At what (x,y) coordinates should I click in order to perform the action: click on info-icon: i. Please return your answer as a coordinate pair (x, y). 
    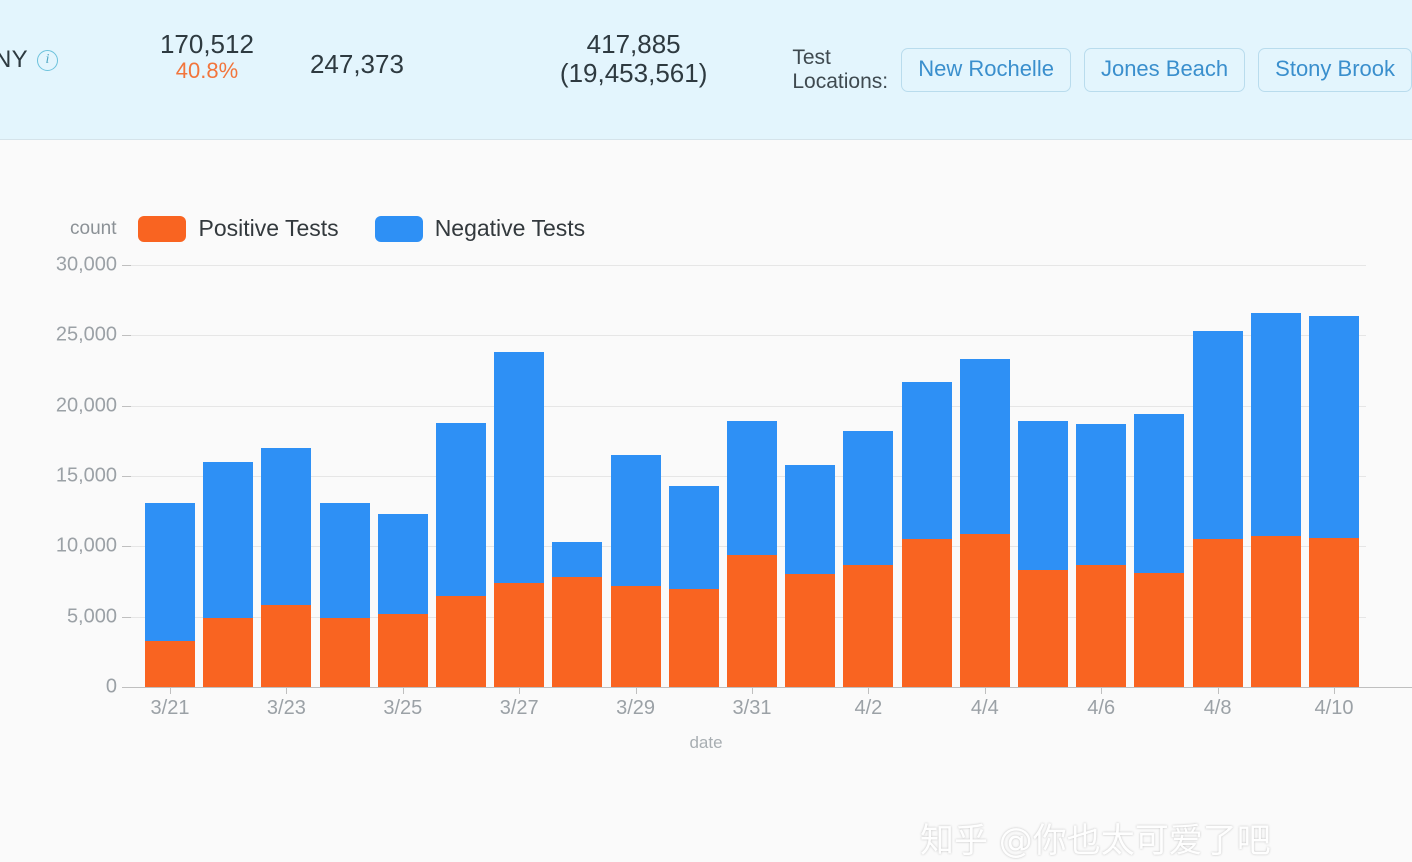
    Looking at the image, I should click on (47, 60).